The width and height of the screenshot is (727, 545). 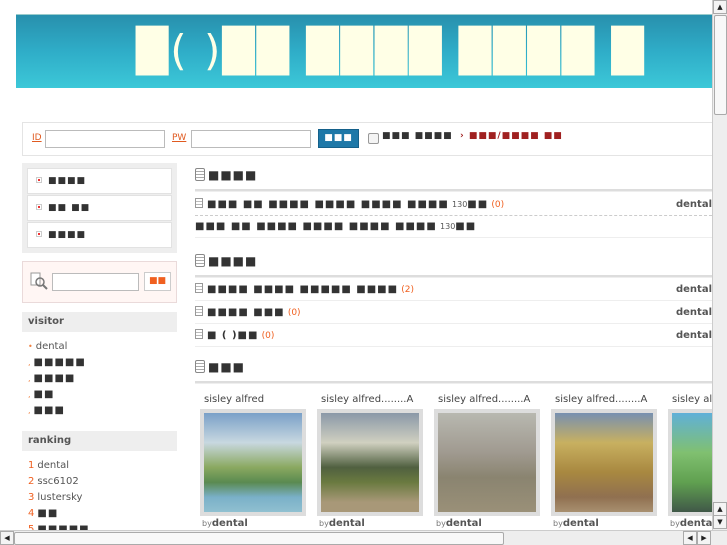 I want to click on scroll-down-icon: ▼, so click(x=720, y=522).